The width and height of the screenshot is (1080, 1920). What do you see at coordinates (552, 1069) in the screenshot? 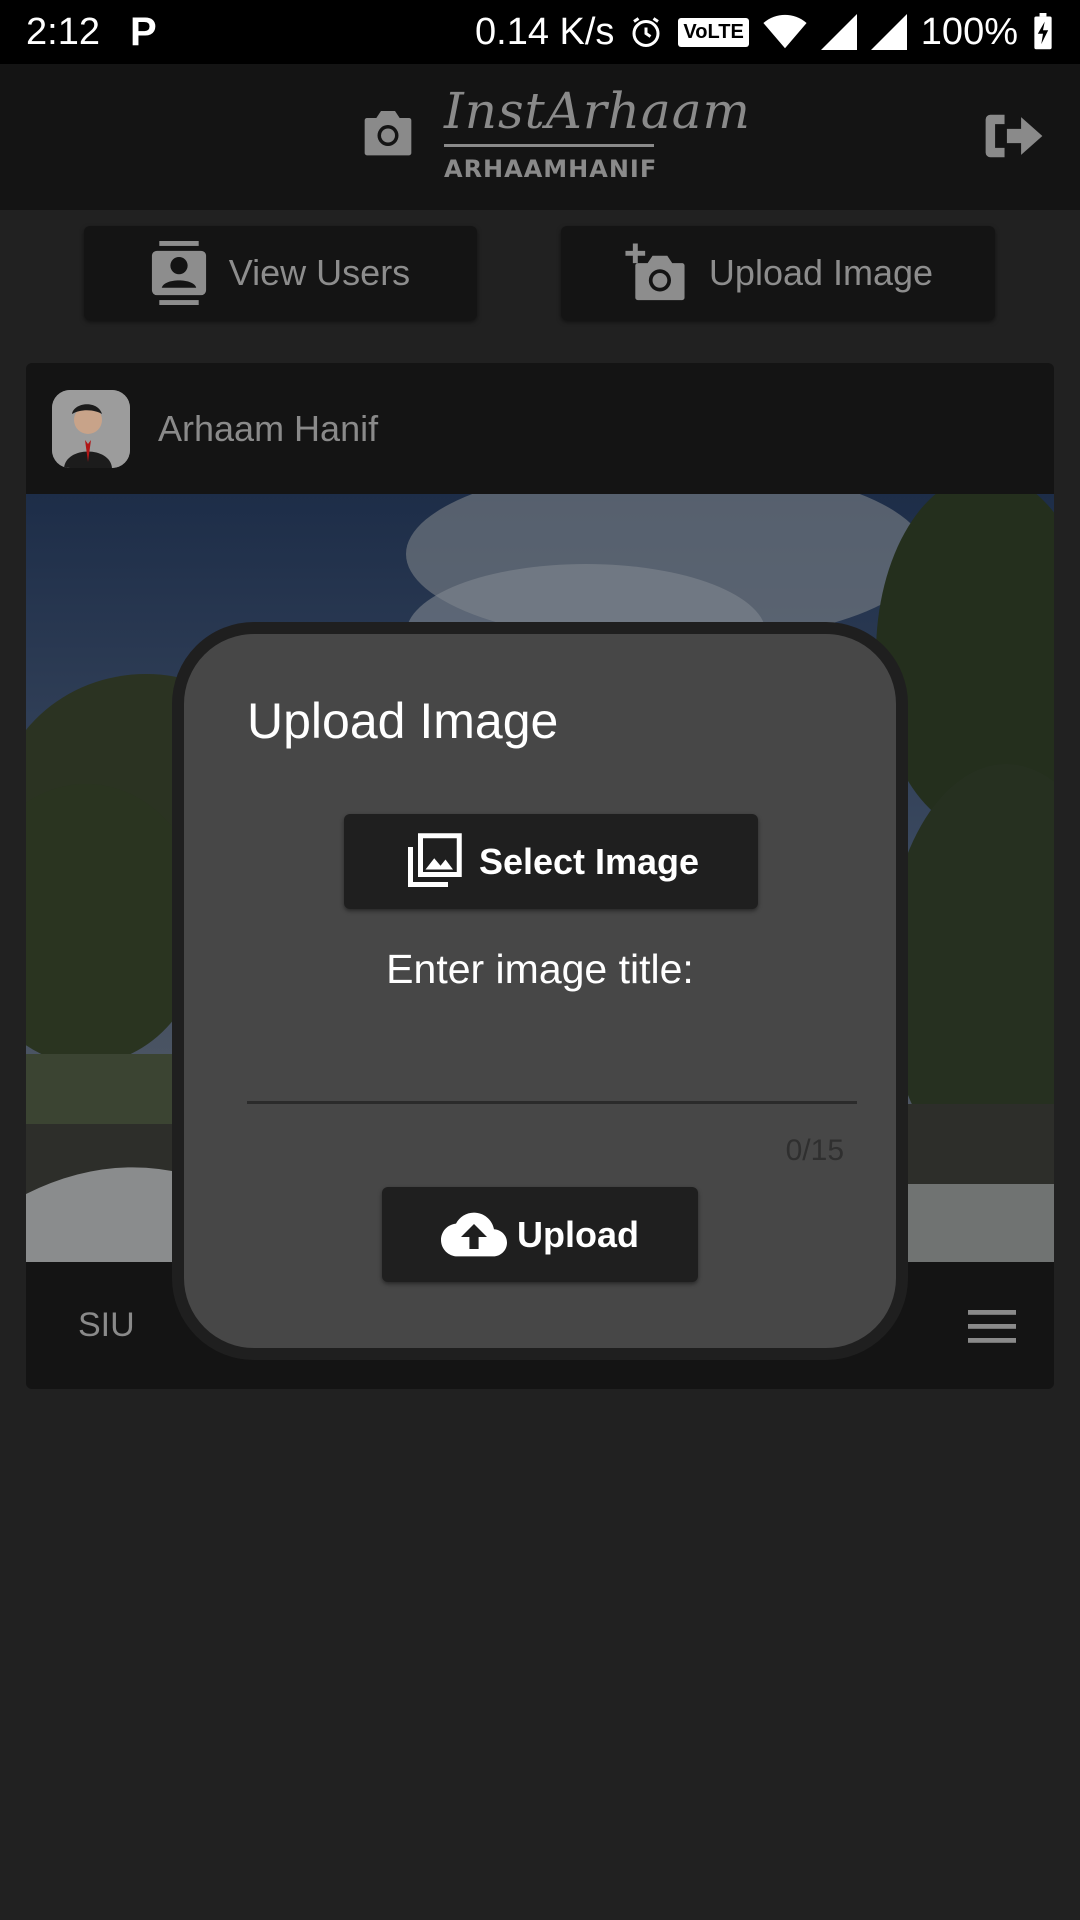
I see `image-title-input` at bounding box center [552, 1069].